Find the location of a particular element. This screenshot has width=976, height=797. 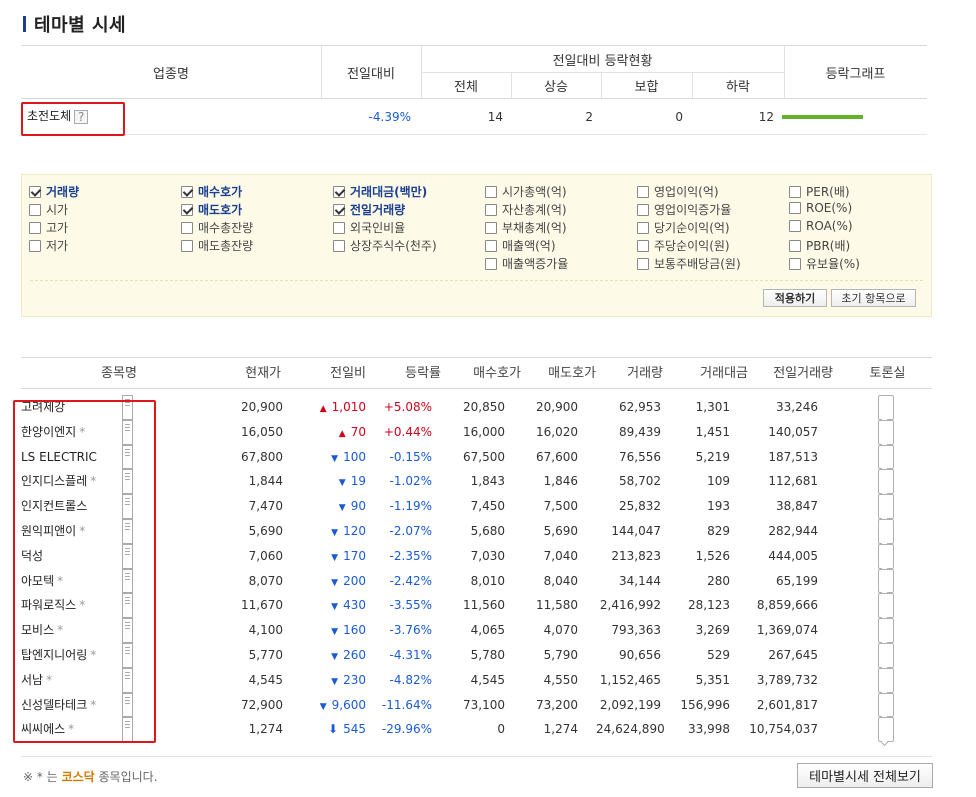

view-all-themes-button: 테마별시세 전체보기 is located at coordinates (865, 775).